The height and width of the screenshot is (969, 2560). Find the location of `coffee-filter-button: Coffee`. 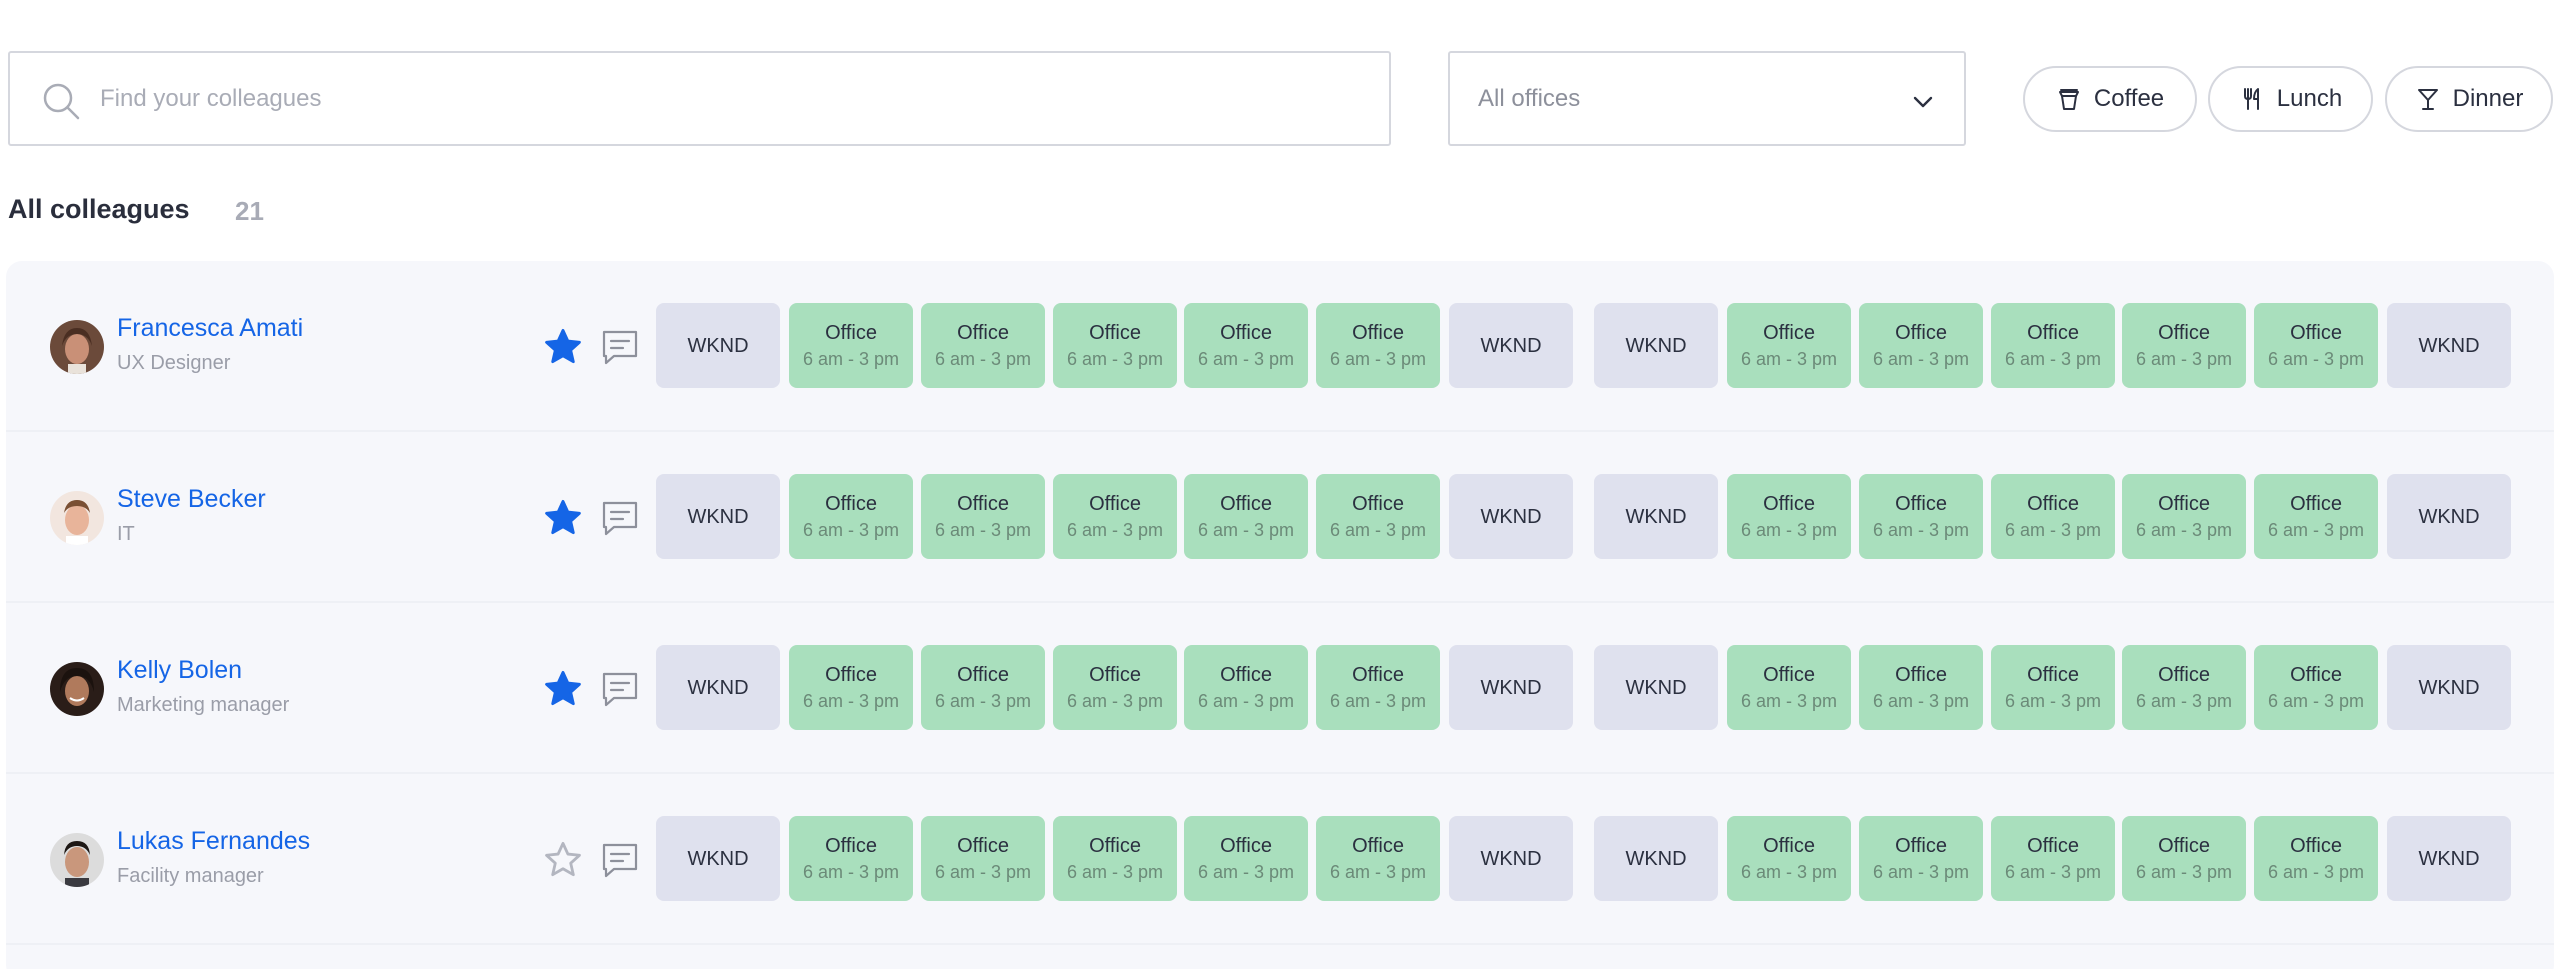

coffee-filter-button: Coffee is located at coordinates (2110, 99).